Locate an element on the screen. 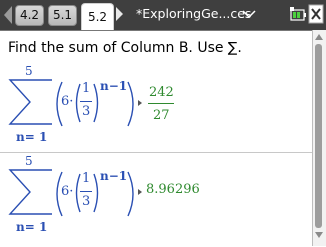  result-value: 8.96296 is located at coordinates (173, 189).